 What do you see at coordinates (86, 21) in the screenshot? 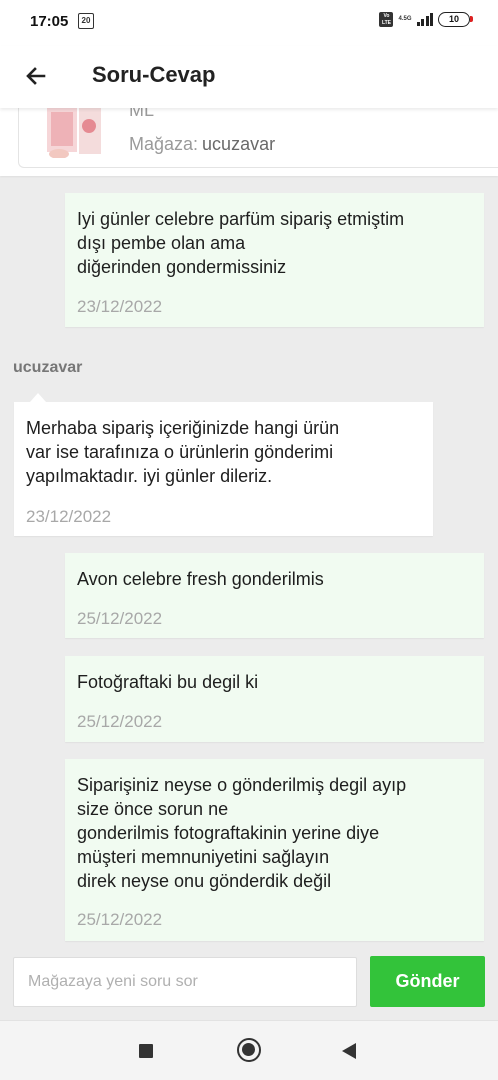
I see `notification-icon: 20` at bounding box center [86, 21].